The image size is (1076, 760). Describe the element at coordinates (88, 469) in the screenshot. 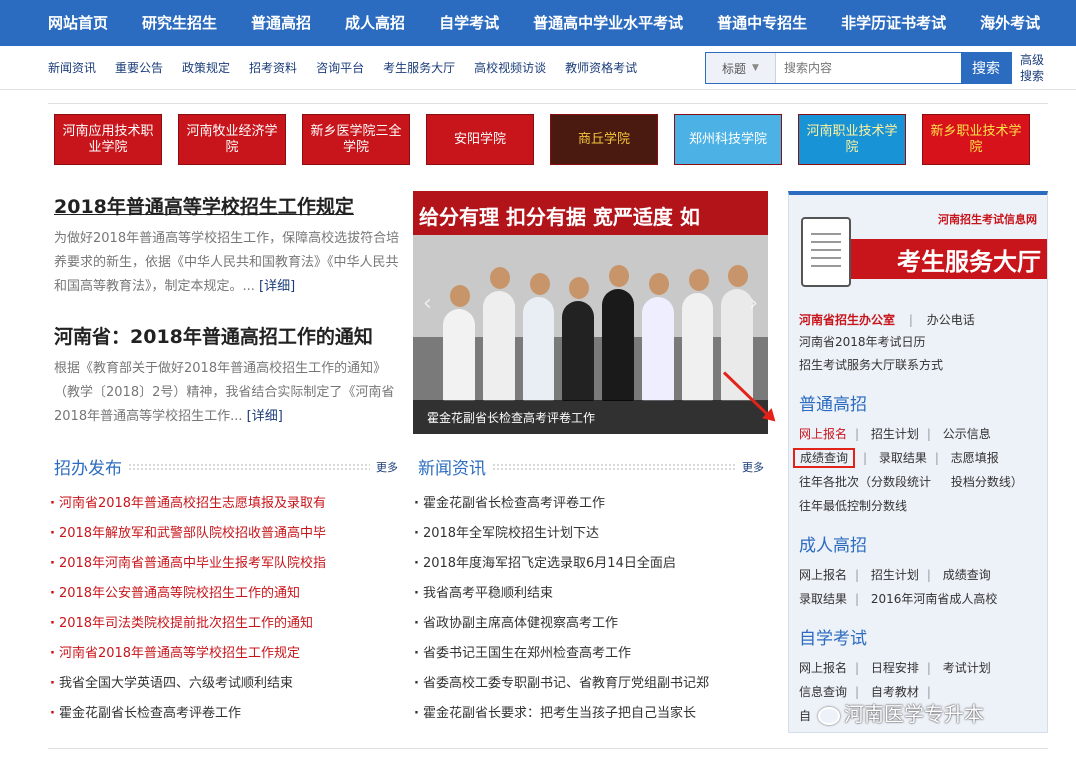

I see `section-title: 招办发布` at that location.